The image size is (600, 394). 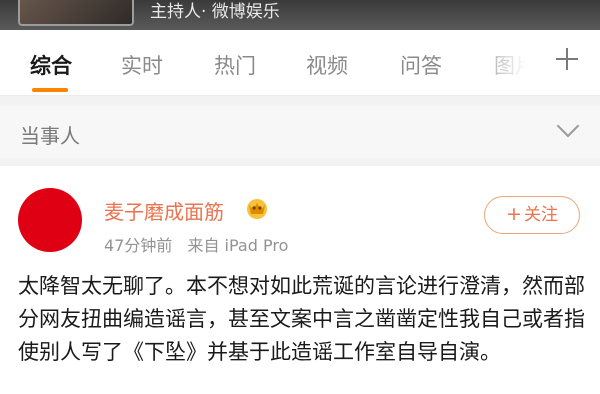 I want to click on add-tab-plus-icon, so click(x=567, y=59).